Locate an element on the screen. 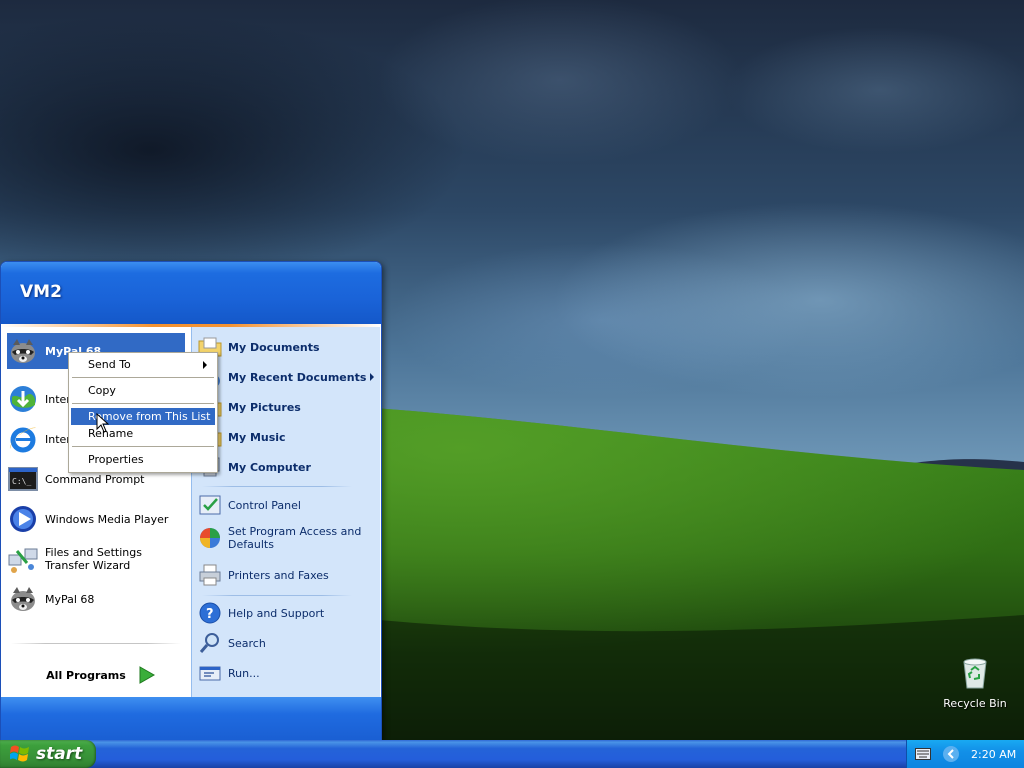 This screenshot has width=1024, height=768. recent-item-transfer-wizard: Files and Settings Transfer Wizard is located at coordinates (96, 559).